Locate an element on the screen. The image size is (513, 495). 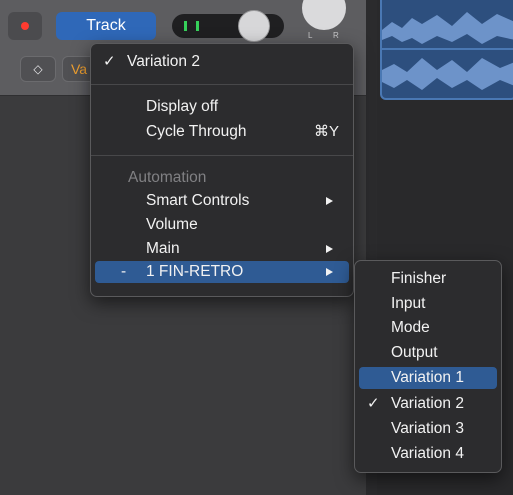
submenu-item-mode: Mode is located at coordinates (428, 328).